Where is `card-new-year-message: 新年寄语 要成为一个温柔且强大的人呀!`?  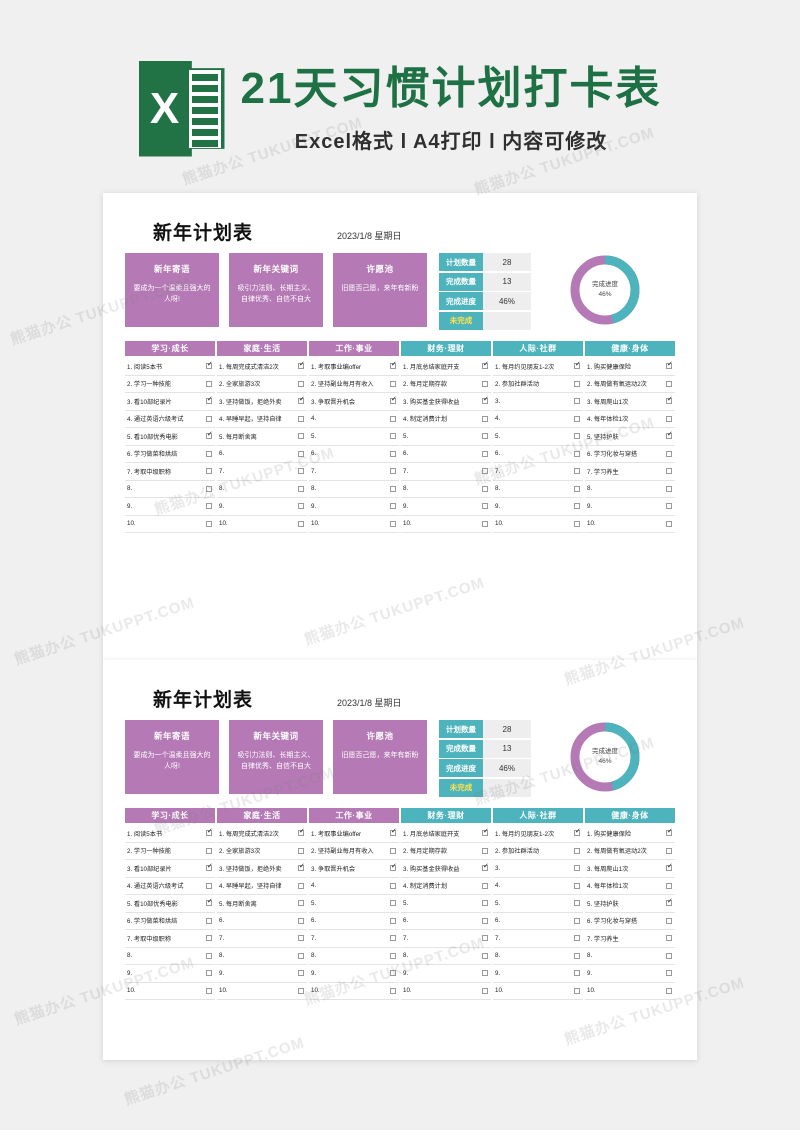 card-new-year-message: 新年寄语 要成为一个温柔且强大的人呀! is located at coordinates (172, 290).